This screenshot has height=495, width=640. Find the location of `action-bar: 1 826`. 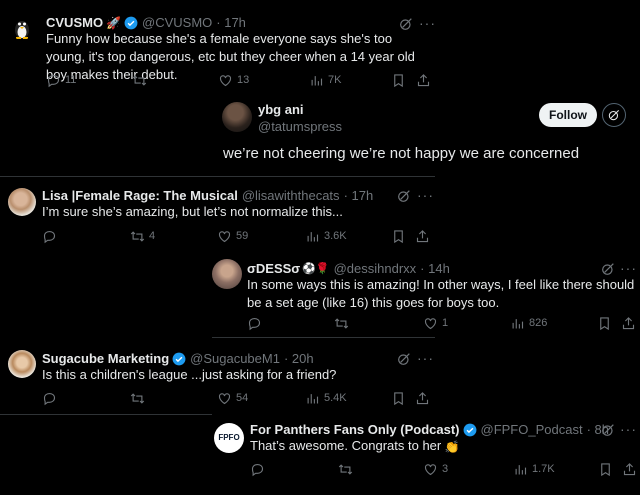

action-bar: 1 826 is located at coordinates (441, 323).